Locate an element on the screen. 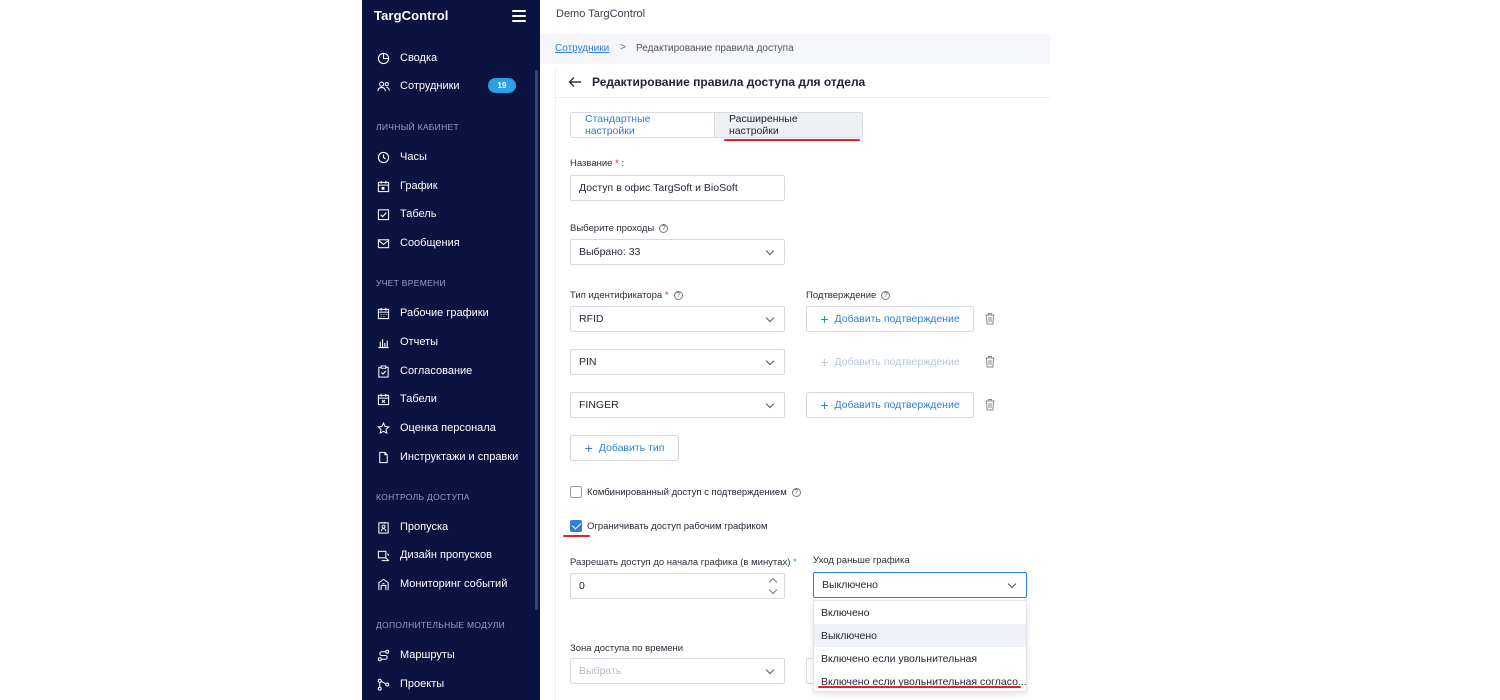  sidebar-item-approvals: Согласование is located at coordinates (447, 371).